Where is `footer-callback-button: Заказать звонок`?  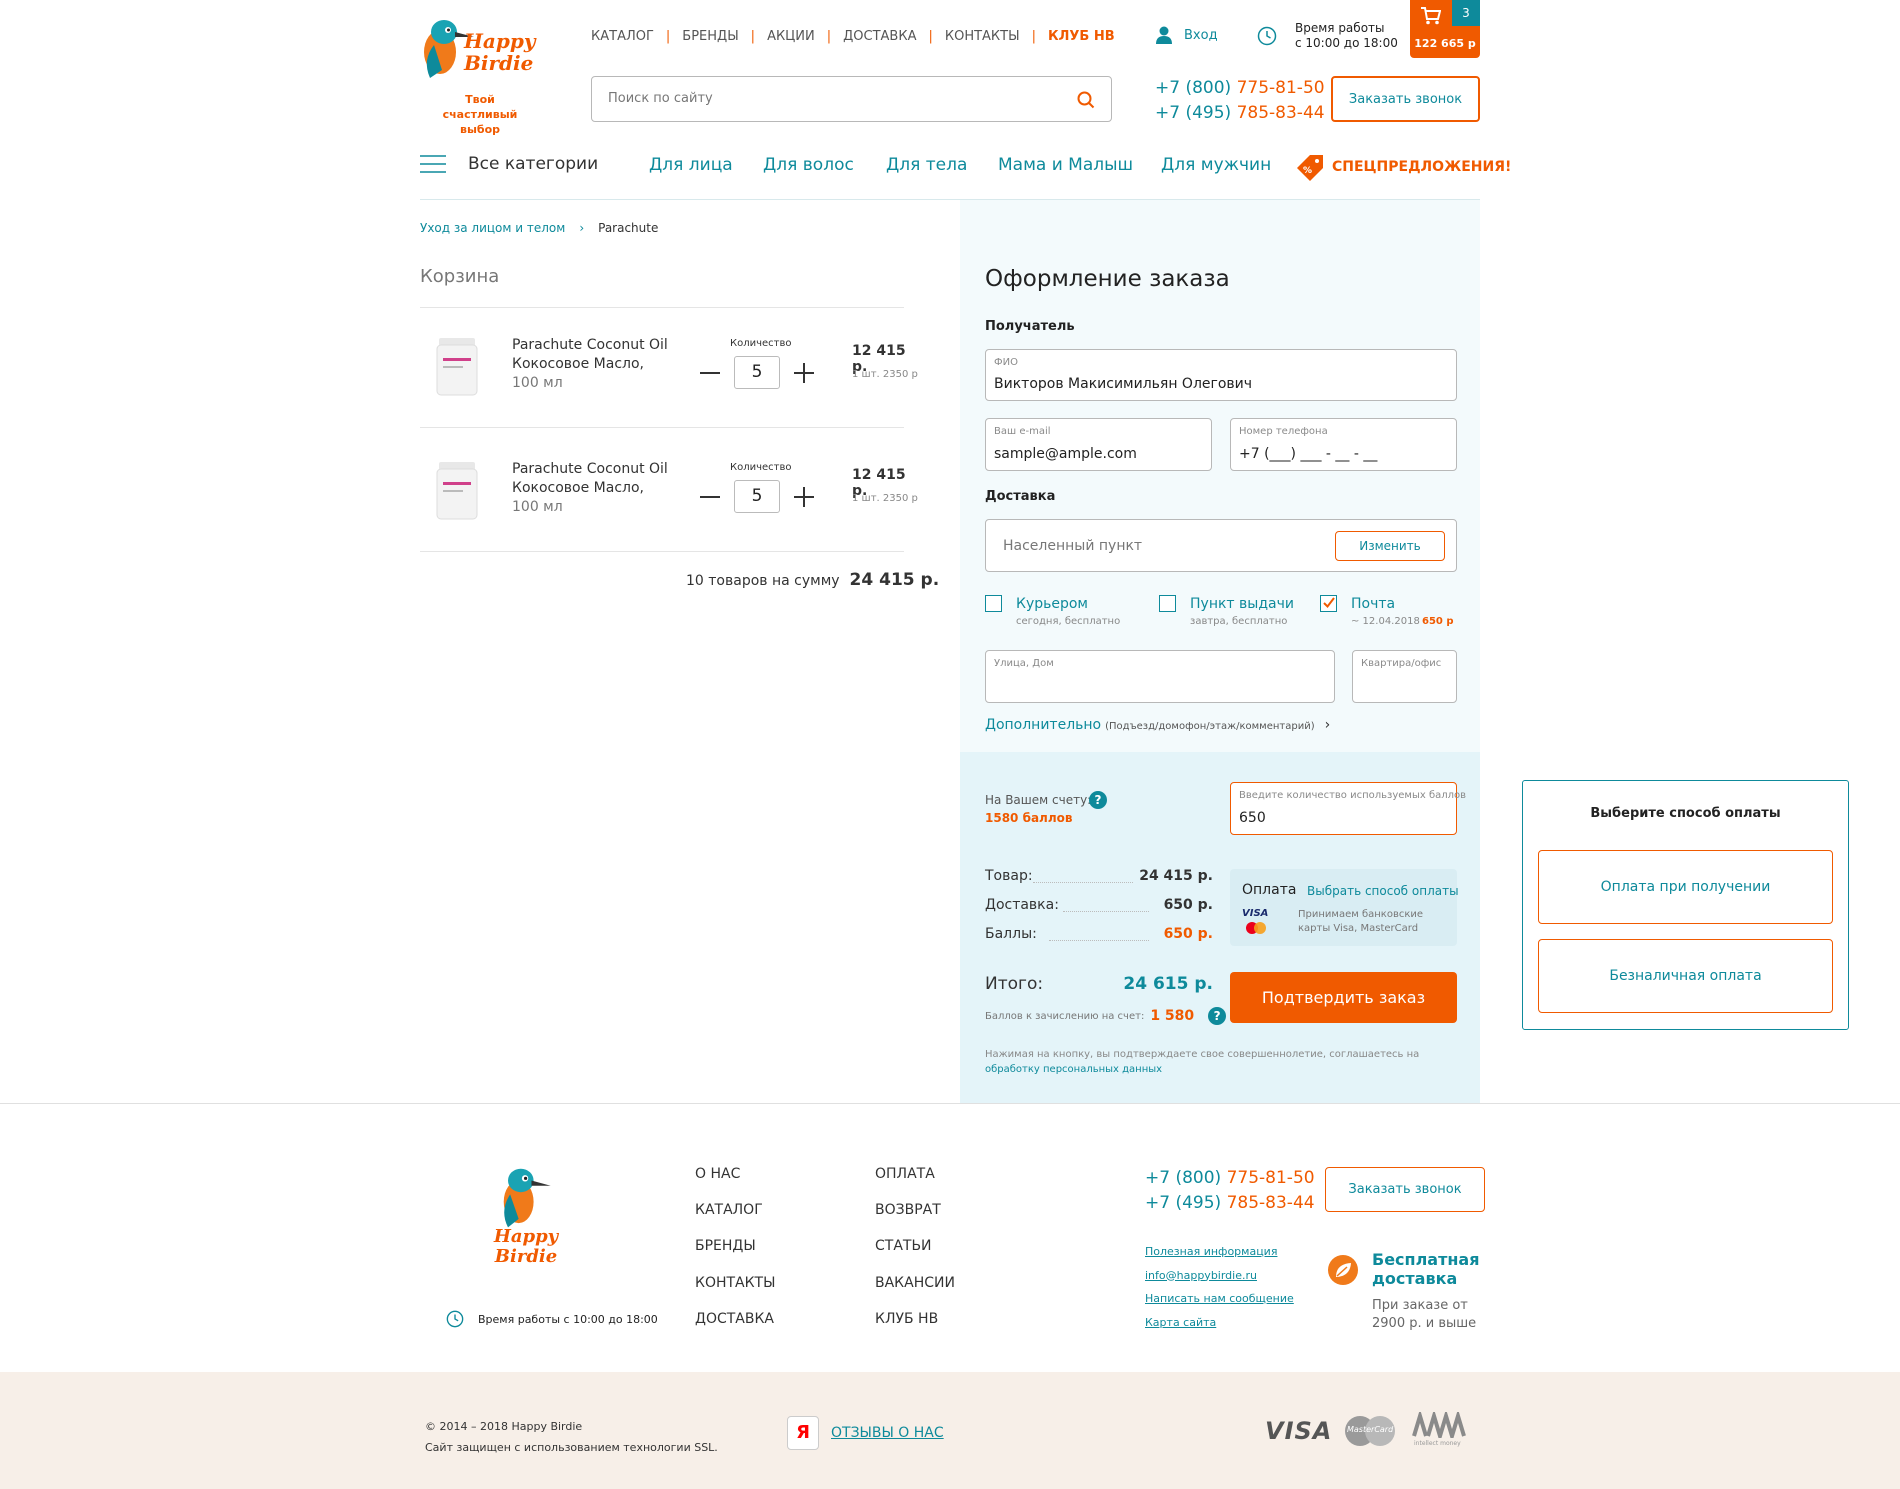 footer-callback-button: Заказать звонок is located at coordinates (1405, 1189).